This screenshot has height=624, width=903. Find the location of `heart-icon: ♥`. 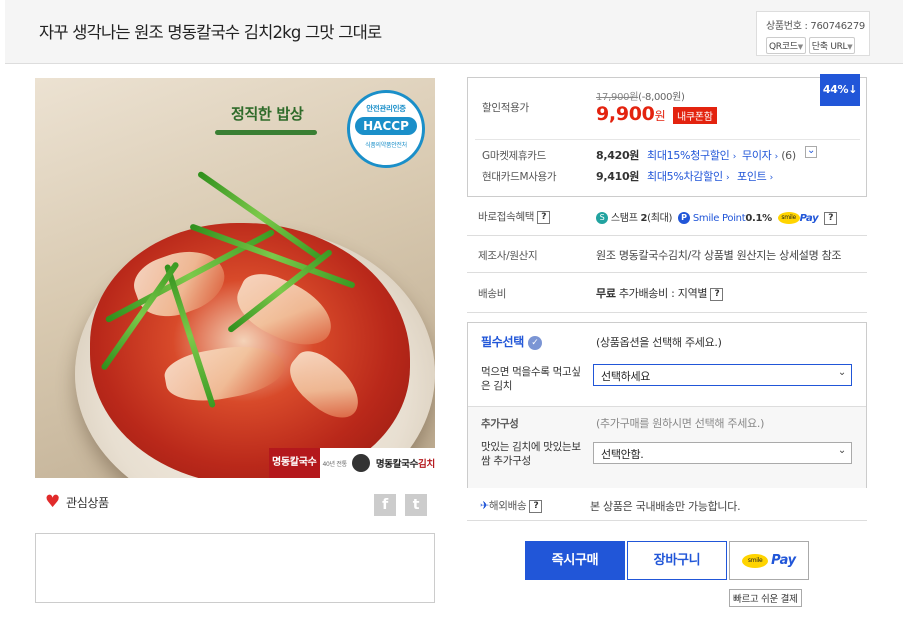

heart-icon: ♥ is located at coordinates (52, 502).